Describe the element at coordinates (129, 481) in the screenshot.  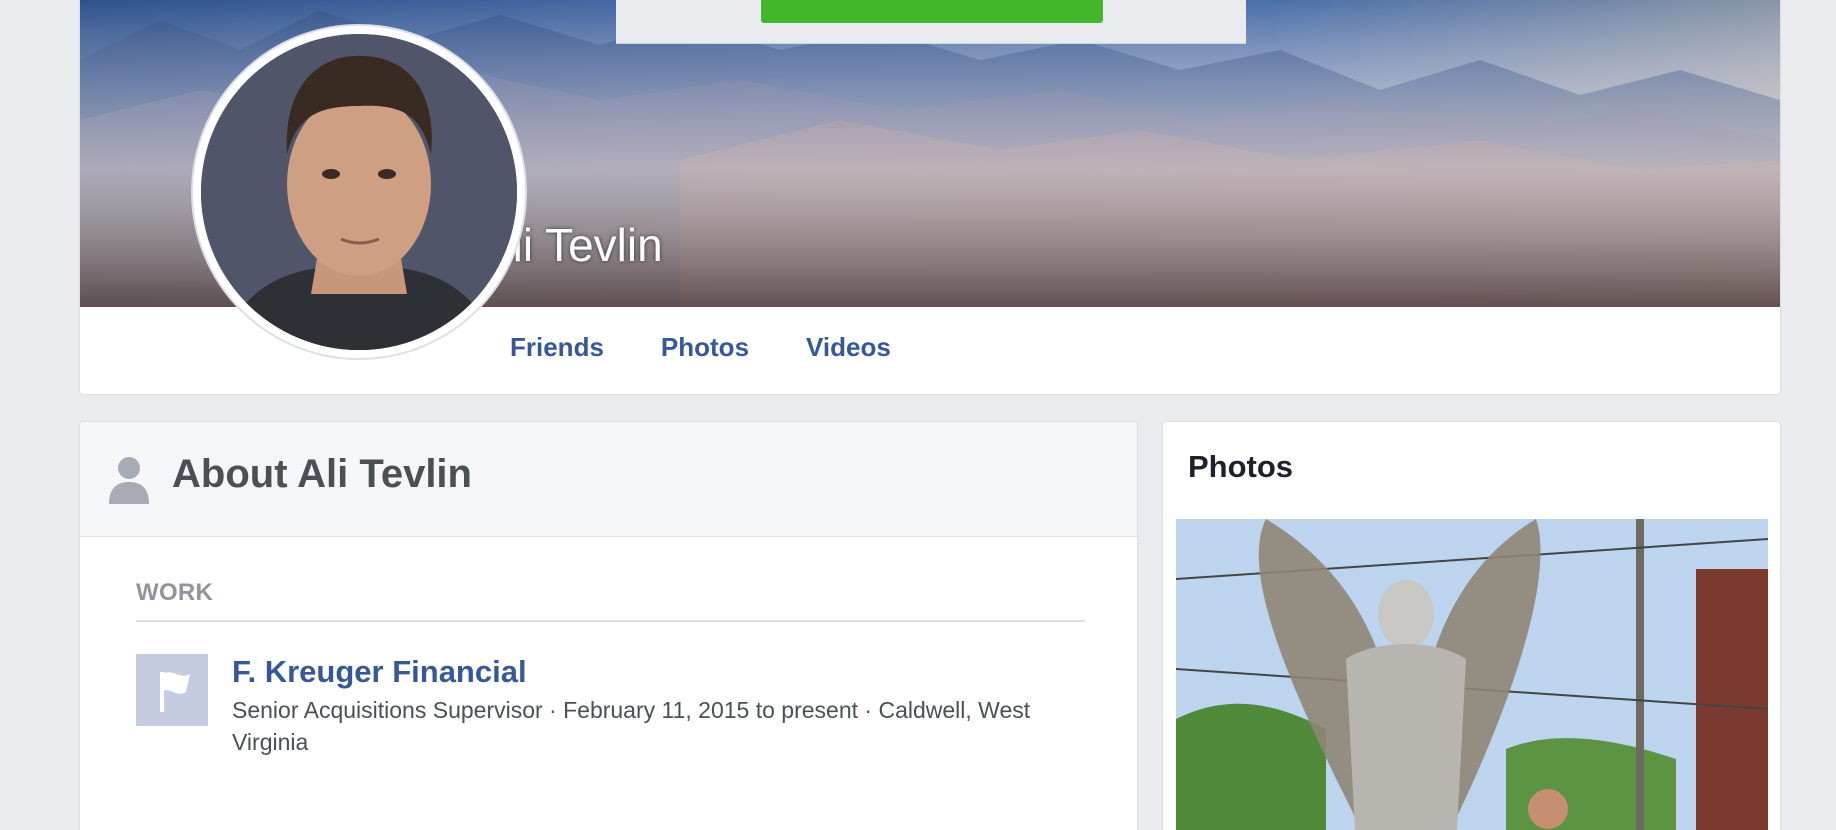
I see `person-silhouette-icon` at that location.